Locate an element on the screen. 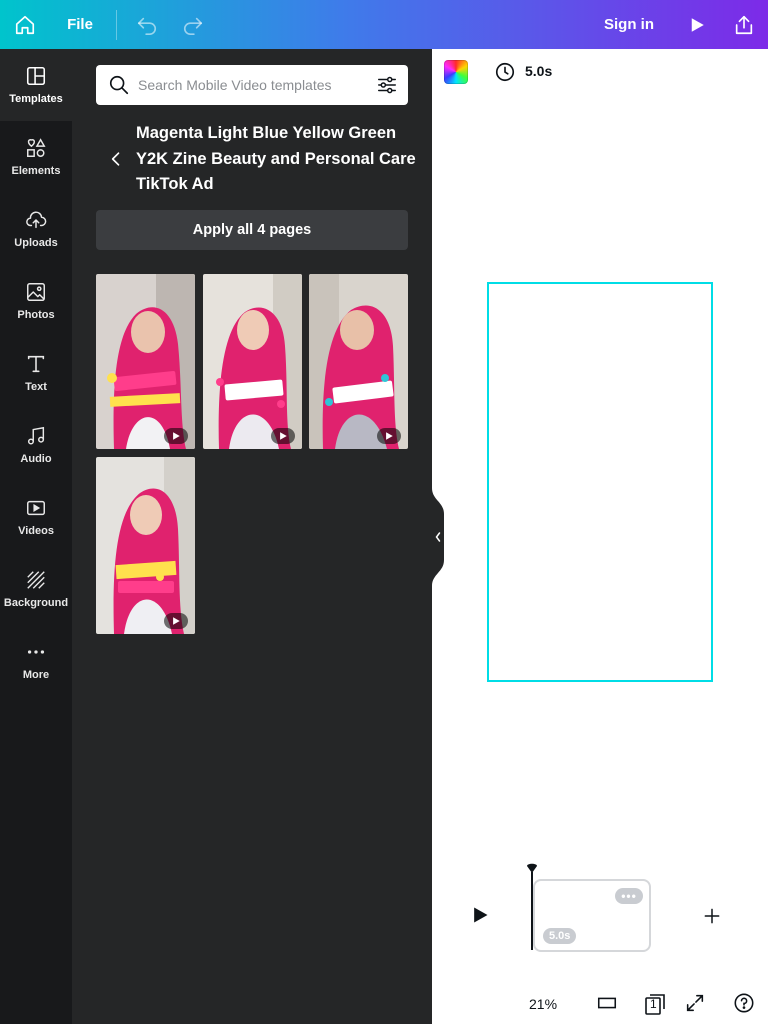 The width and height of the screenshot is (768, 1024). fullscreen-icon is located at coordinates (695, 1003).